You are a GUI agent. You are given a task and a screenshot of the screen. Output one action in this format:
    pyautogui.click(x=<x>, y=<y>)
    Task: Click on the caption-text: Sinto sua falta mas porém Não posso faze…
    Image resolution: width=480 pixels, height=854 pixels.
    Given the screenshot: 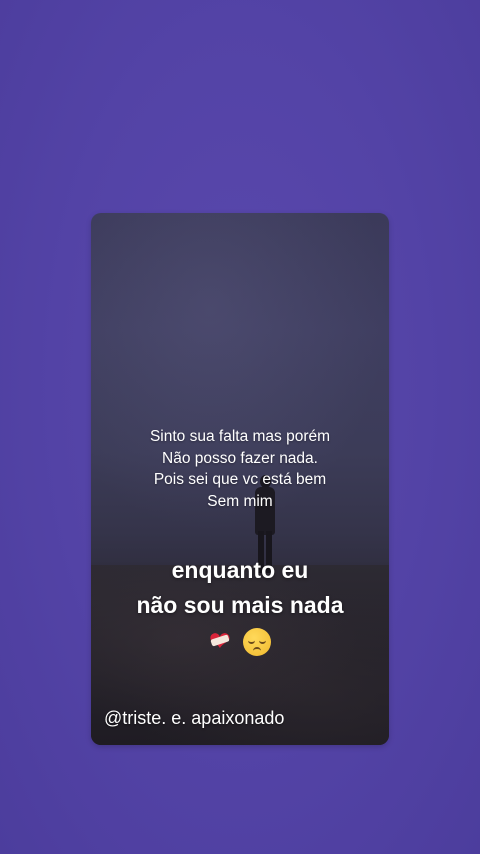 What is the action you would take?
    pyautogui.click(x=240, y=469)
    